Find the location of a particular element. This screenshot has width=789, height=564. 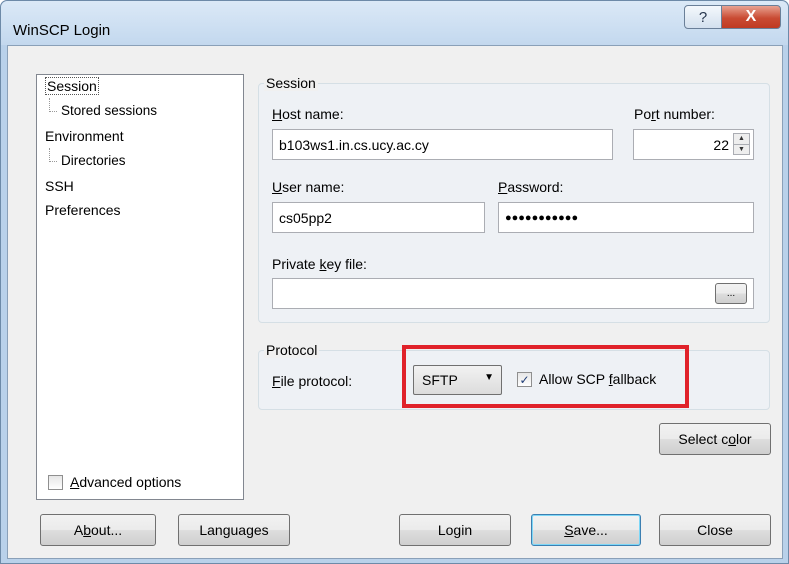

advanced-options-label: Advanced options is located at coordinates (125, 482).